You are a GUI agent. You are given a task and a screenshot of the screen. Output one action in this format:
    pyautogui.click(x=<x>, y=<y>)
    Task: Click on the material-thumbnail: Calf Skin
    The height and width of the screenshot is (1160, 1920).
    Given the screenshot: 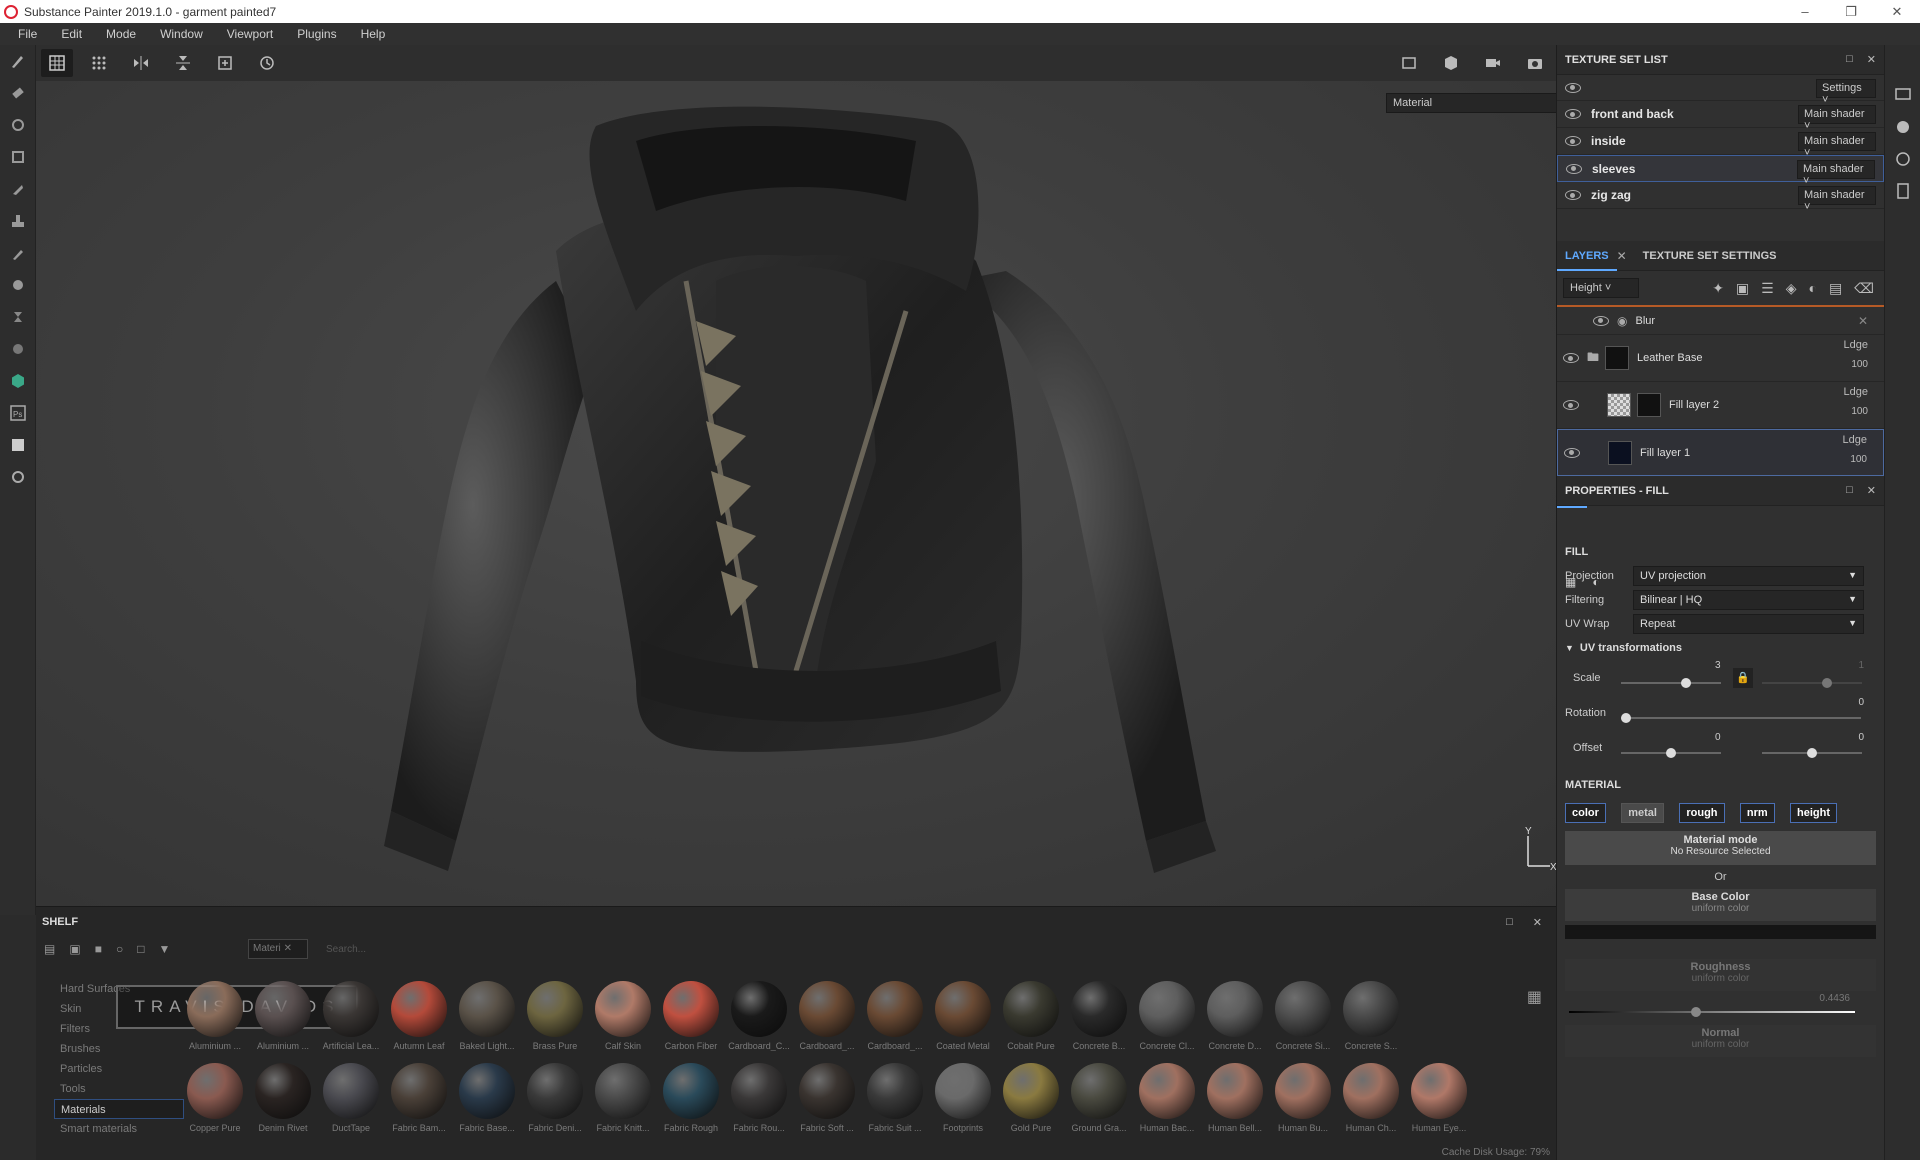 What is the action you would take?
    pyautogui.click(x=623, y=1016)
    